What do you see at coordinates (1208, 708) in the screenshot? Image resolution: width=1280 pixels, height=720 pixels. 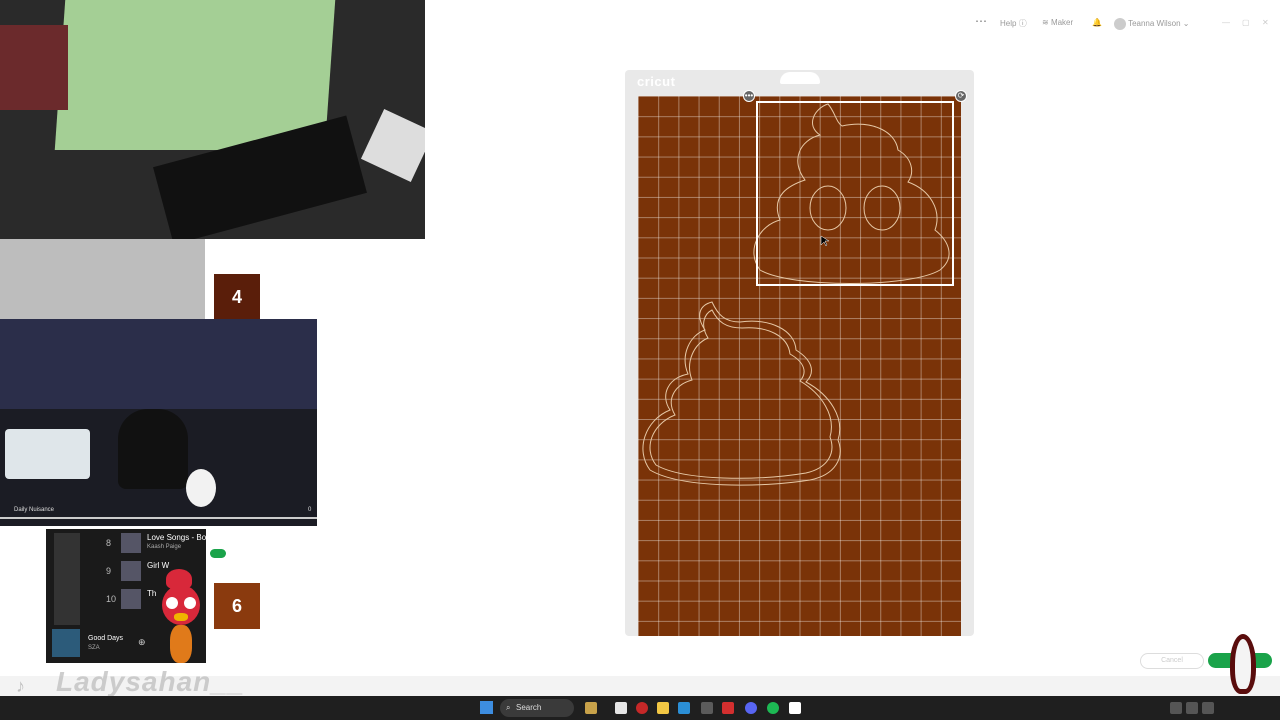 I see `wifi-icon` at bounding box center [1208, 708].